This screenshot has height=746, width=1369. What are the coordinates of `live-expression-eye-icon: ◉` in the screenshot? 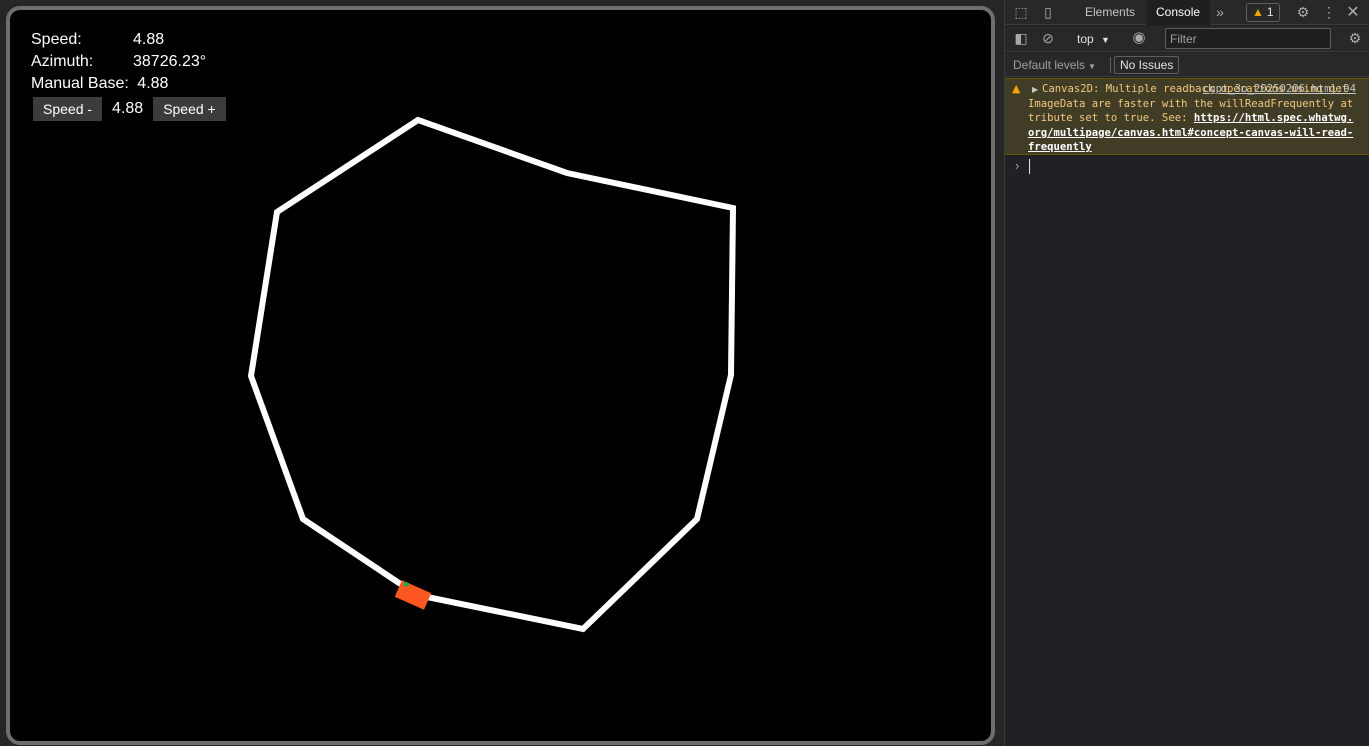 It's located at (1139, 38).